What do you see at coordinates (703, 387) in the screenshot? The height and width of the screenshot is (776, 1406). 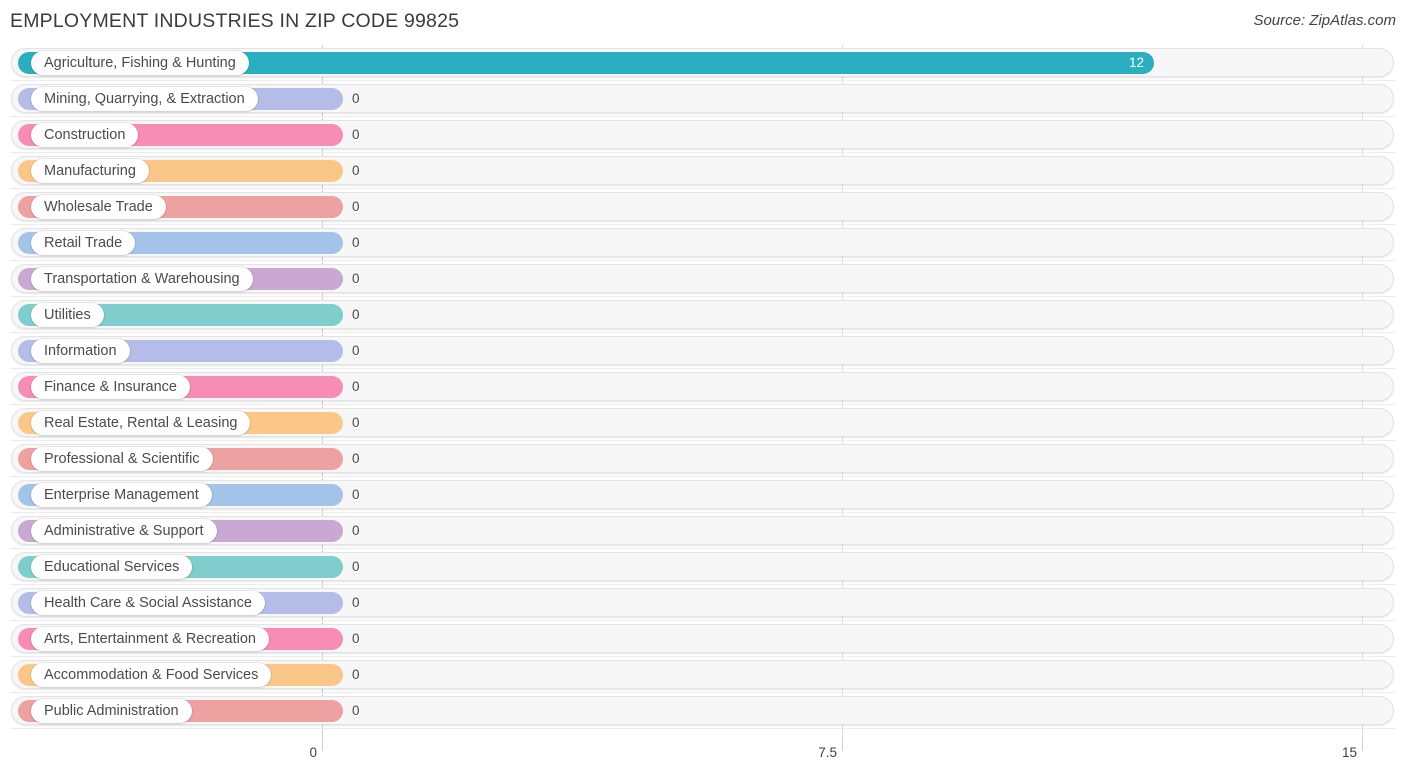 I see `chart-row: 0 Finance & Insurance` at bounding box center [703, 387].